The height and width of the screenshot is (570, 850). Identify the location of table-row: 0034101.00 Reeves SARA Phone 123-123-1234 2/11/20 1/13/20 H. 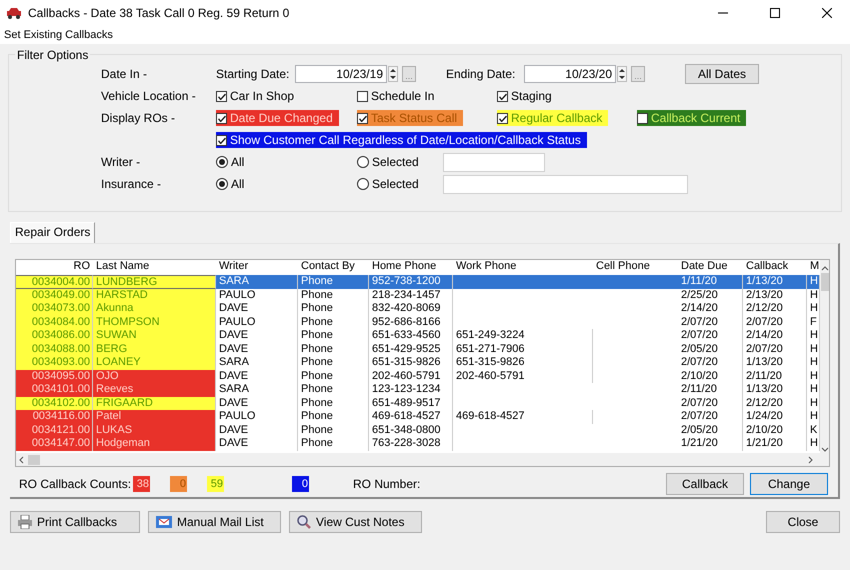
(418, 389).